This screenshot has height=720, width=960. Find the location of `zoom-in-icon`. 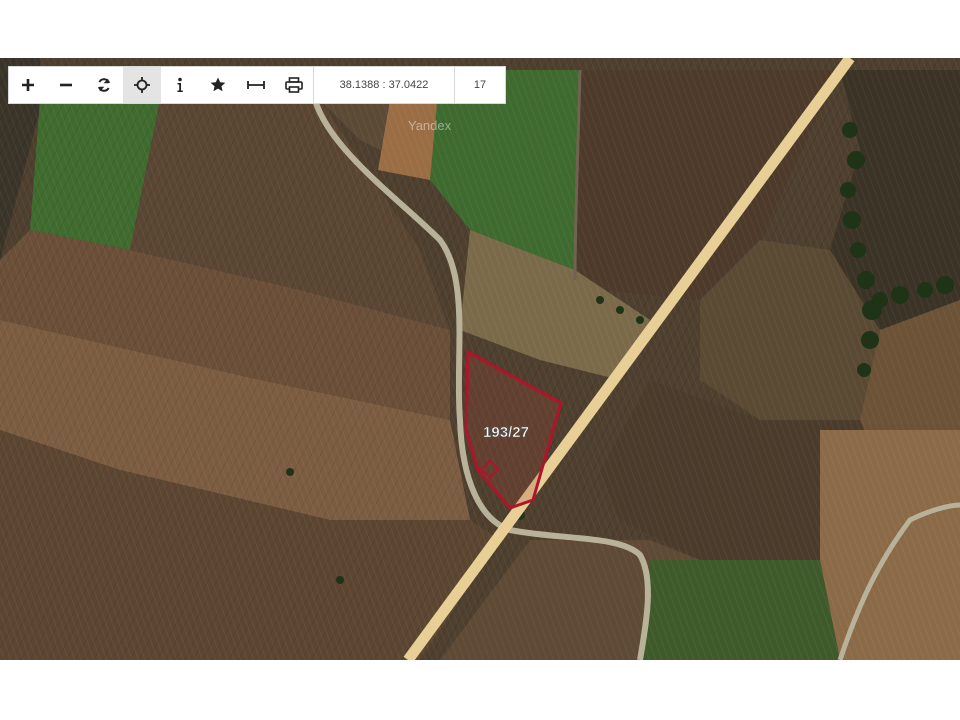

zoom-in-icon is located at coordinates (28, 85).